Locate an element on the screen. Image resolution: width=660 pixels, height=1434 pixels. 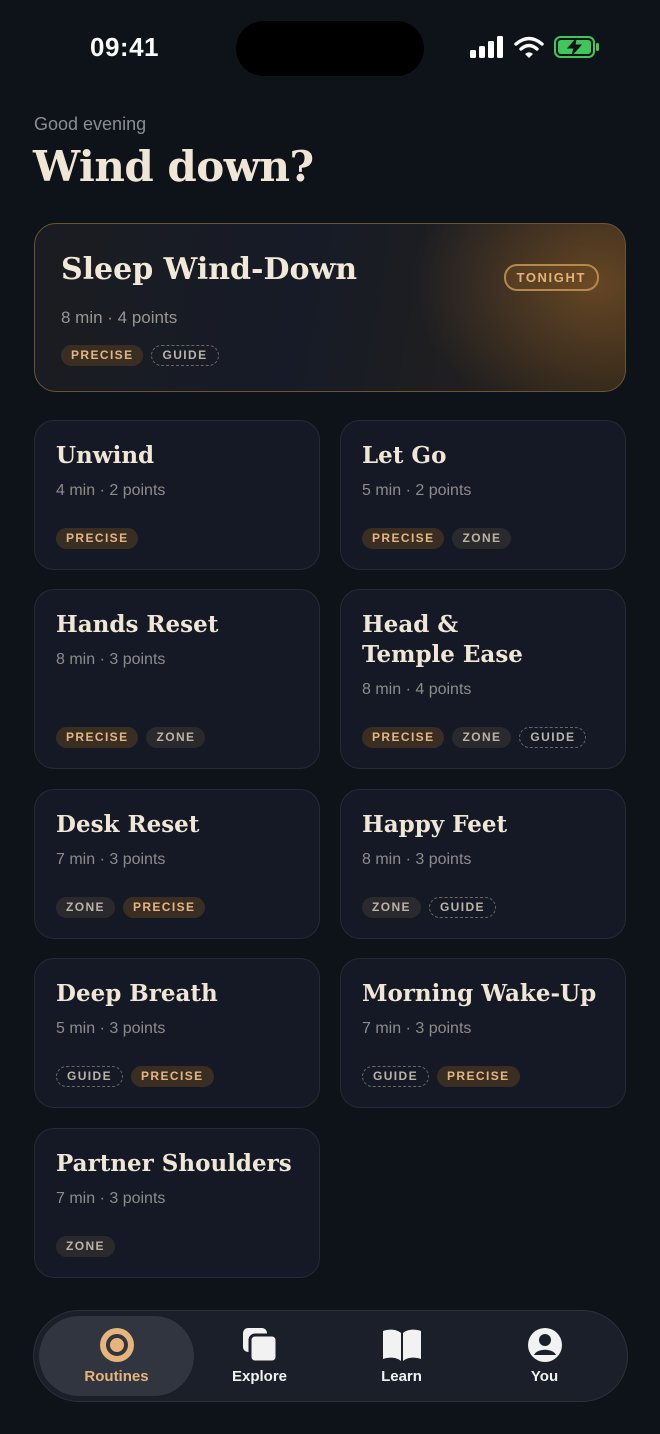
routine-tags: PRECISE ZONE GUIDE is located at coordinates (474, 737).